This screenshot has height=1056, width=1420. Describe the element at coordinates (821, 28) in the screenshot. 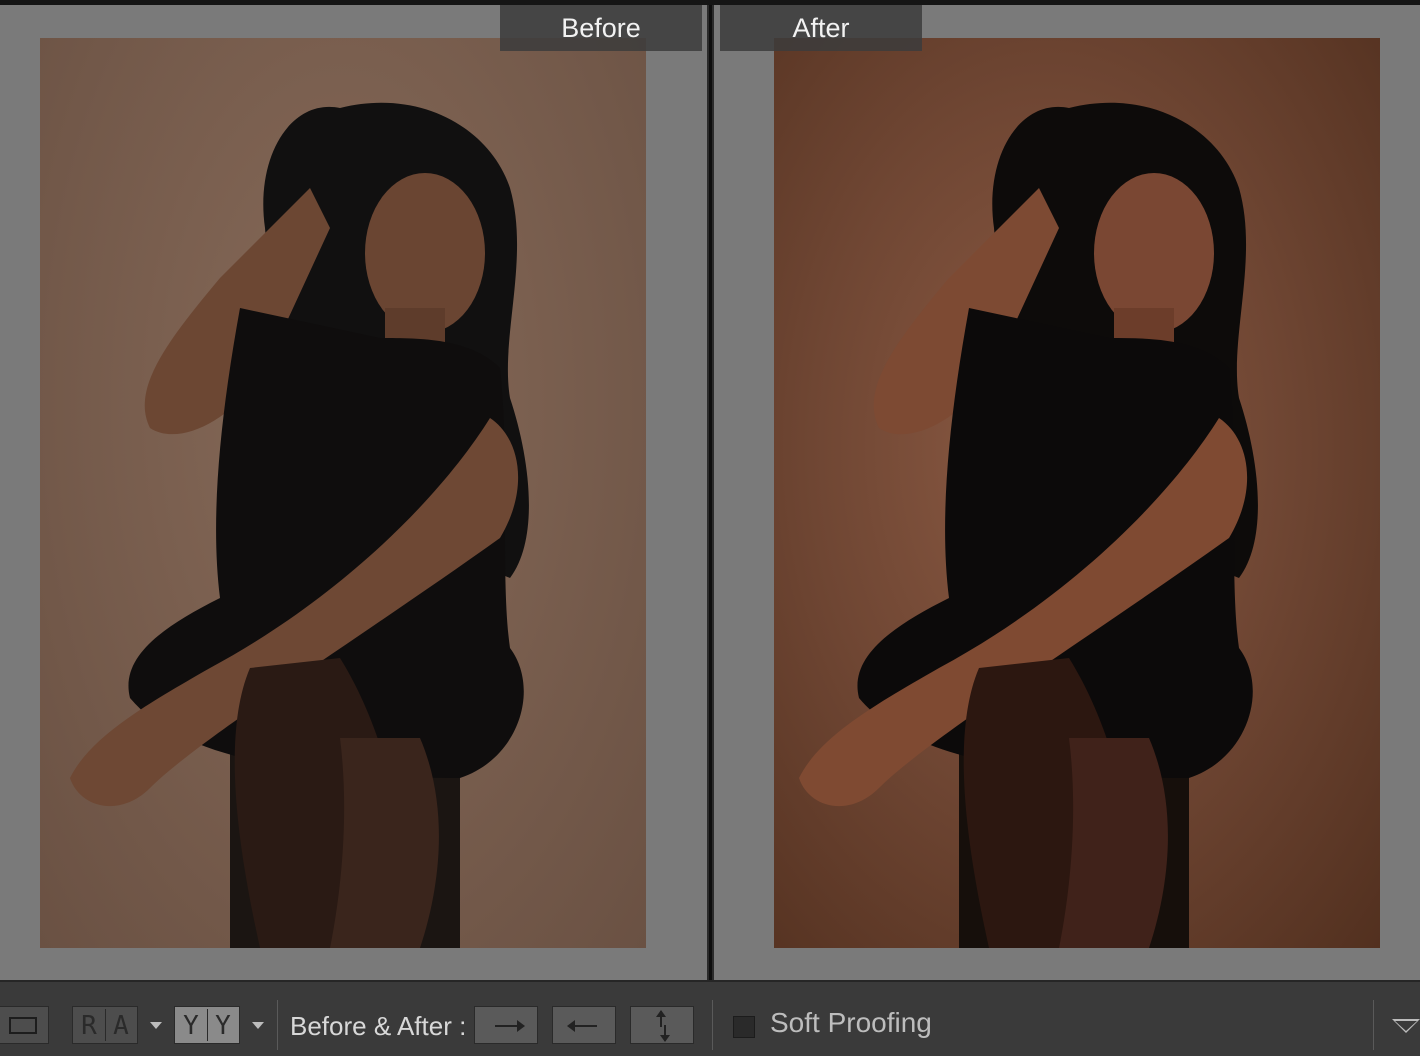

I see `after-label: After` at that location.